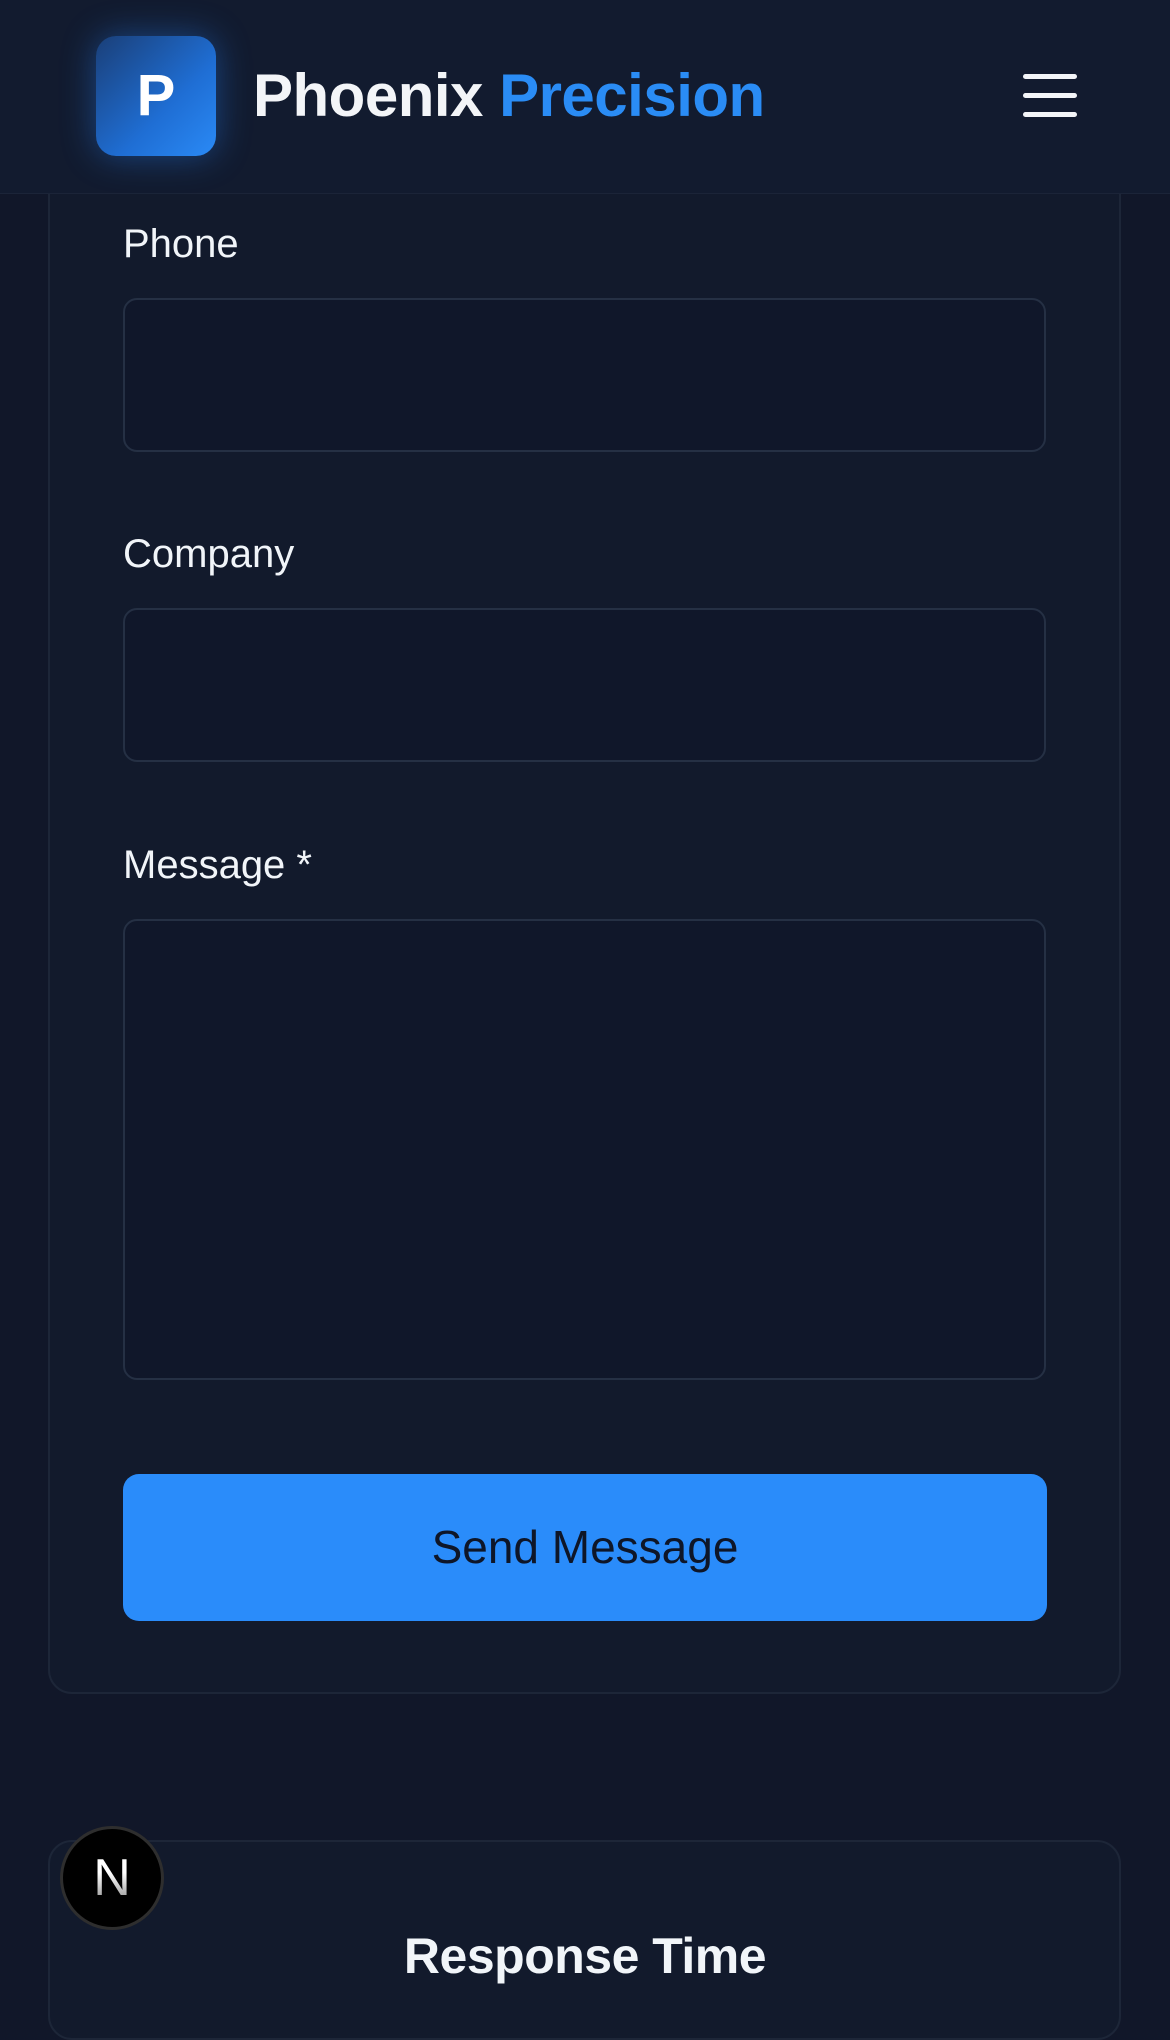 This screenshot has height=2040, width=1170. I want to click on message-label: Message *, so click(217, 865).